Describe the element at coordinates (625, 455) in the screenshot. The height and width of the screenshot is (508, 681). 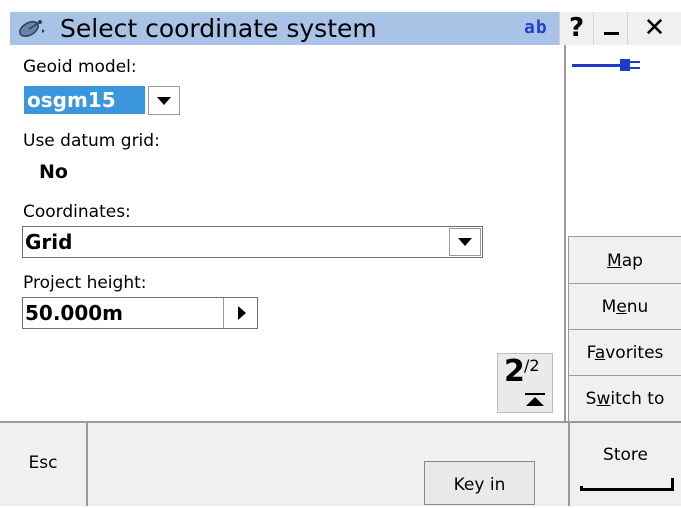
I see `store-button-label: Store` at that location.